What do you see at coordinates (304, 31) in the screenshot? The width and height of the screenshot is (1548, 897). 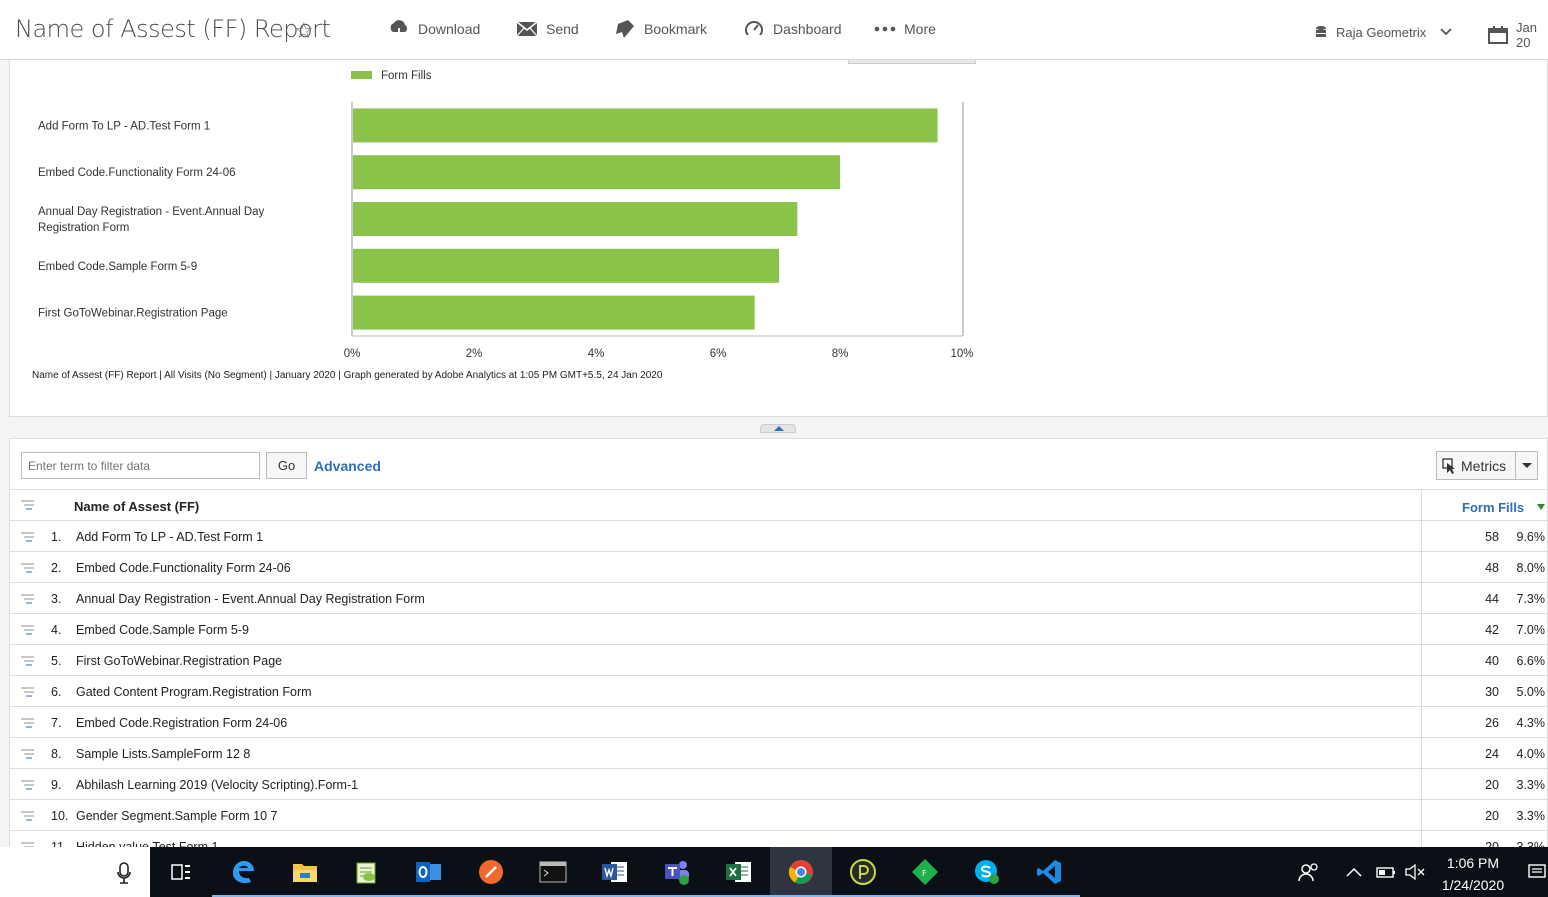 I see `favorite-star-icon: ☆` at bounding box center [304, 31].